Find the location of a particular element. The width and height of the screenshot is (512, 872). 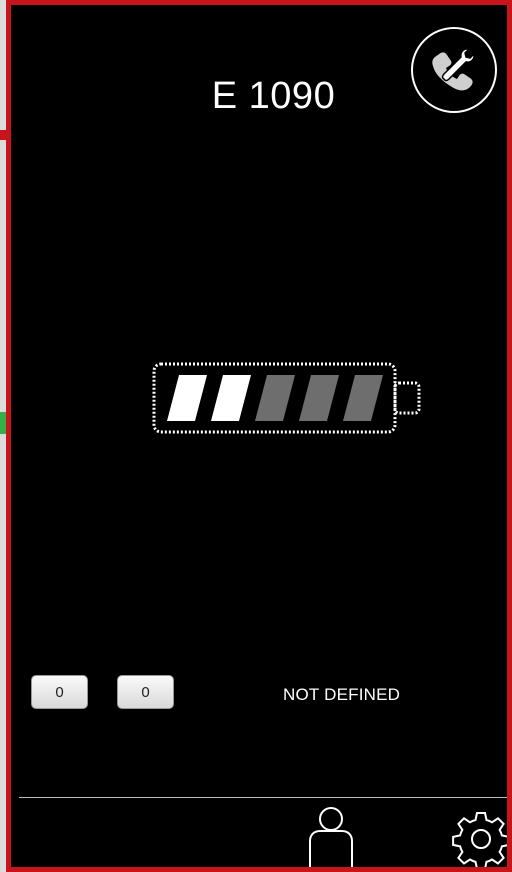

battery-icon is located at coordinates (286, 398).